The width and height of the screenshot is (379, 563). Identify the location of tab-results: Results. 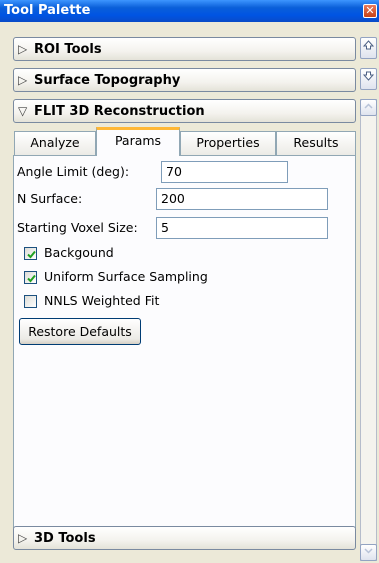
(316, 143).